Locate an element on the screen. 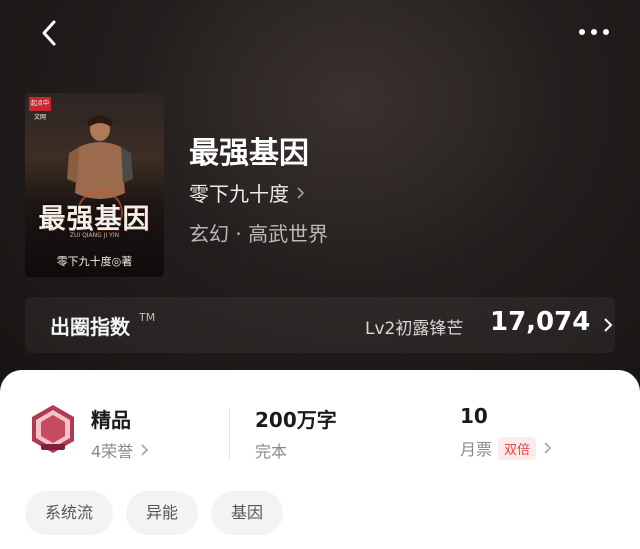 This screenshot has height=549, width=640. cover-subtitle: ZUI QIANG JI YIN is located at coordinates (94, 235).